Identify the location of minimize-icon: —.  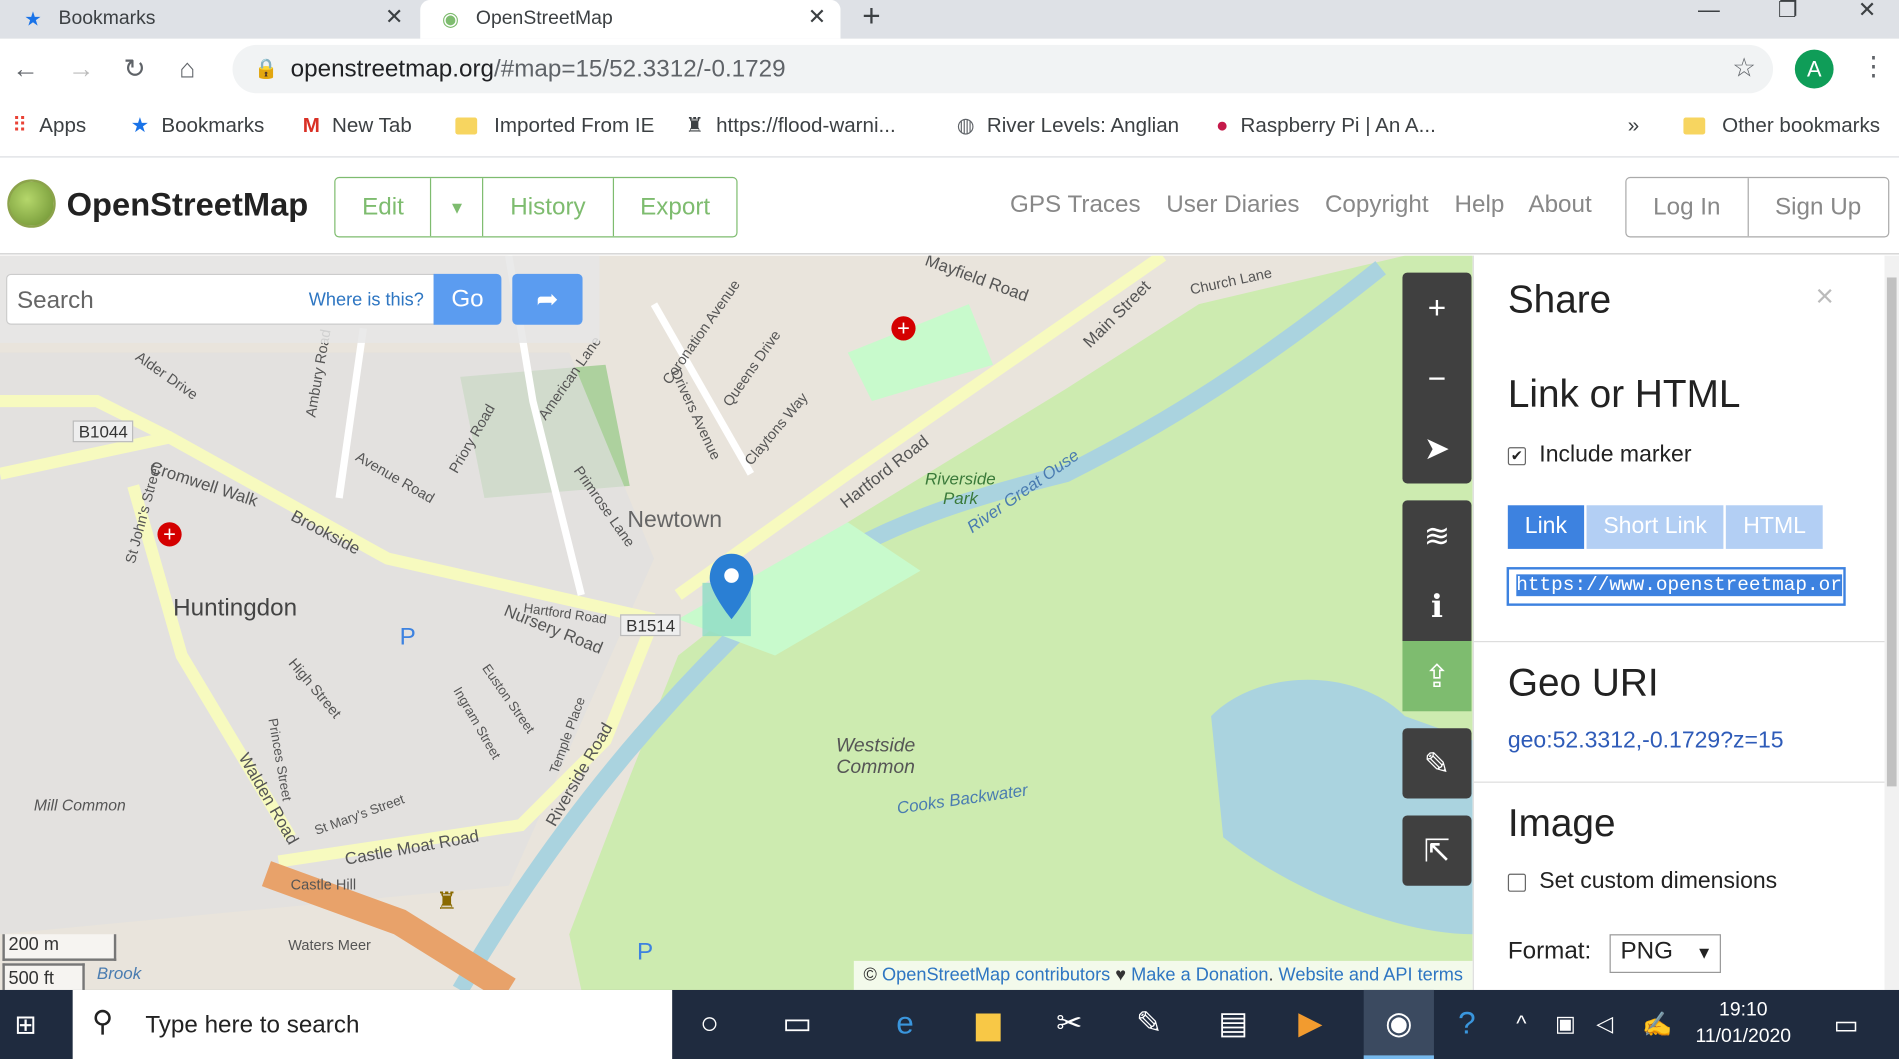
(1709, 11).